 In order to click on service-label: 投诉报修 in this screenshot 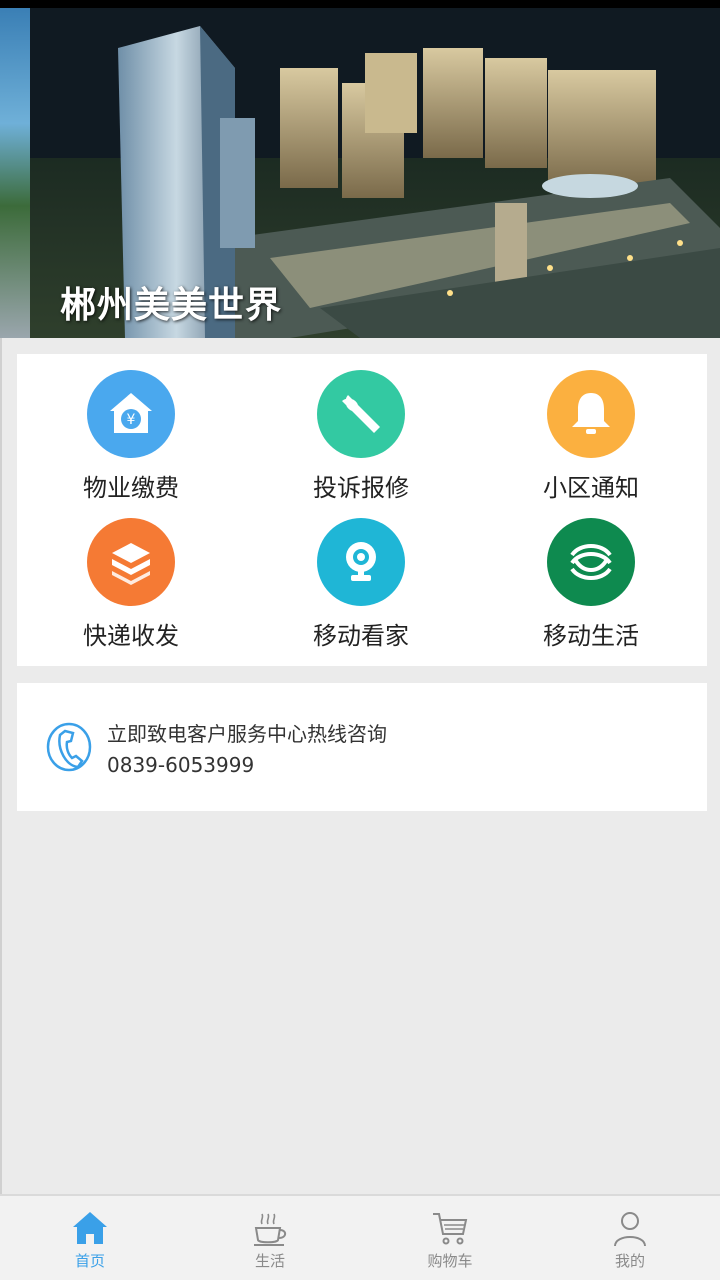, I will do `click(361, 488)`.